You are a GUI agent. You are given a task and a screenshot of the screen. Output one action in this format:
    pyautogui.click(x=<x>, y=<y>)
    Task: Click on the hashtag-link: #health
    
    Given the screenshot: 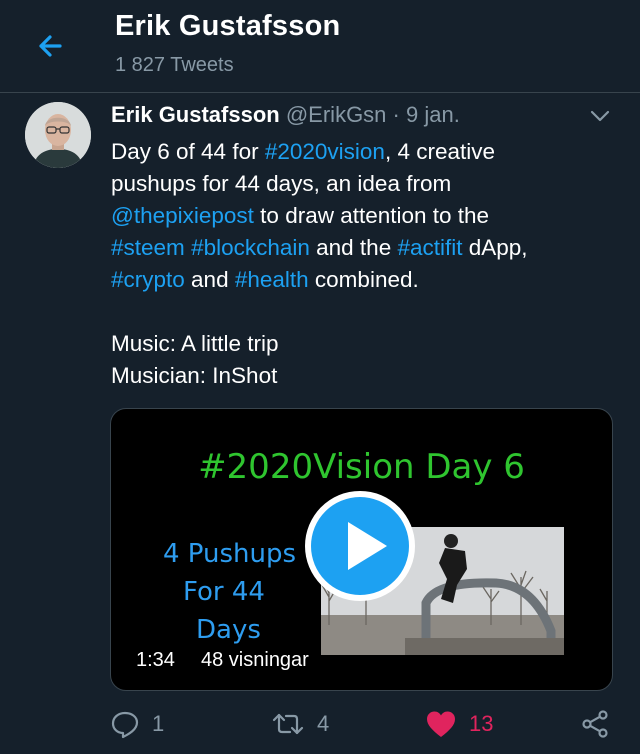 What is the action you would take?
    pyautogui.click(x=272, y=279)
    